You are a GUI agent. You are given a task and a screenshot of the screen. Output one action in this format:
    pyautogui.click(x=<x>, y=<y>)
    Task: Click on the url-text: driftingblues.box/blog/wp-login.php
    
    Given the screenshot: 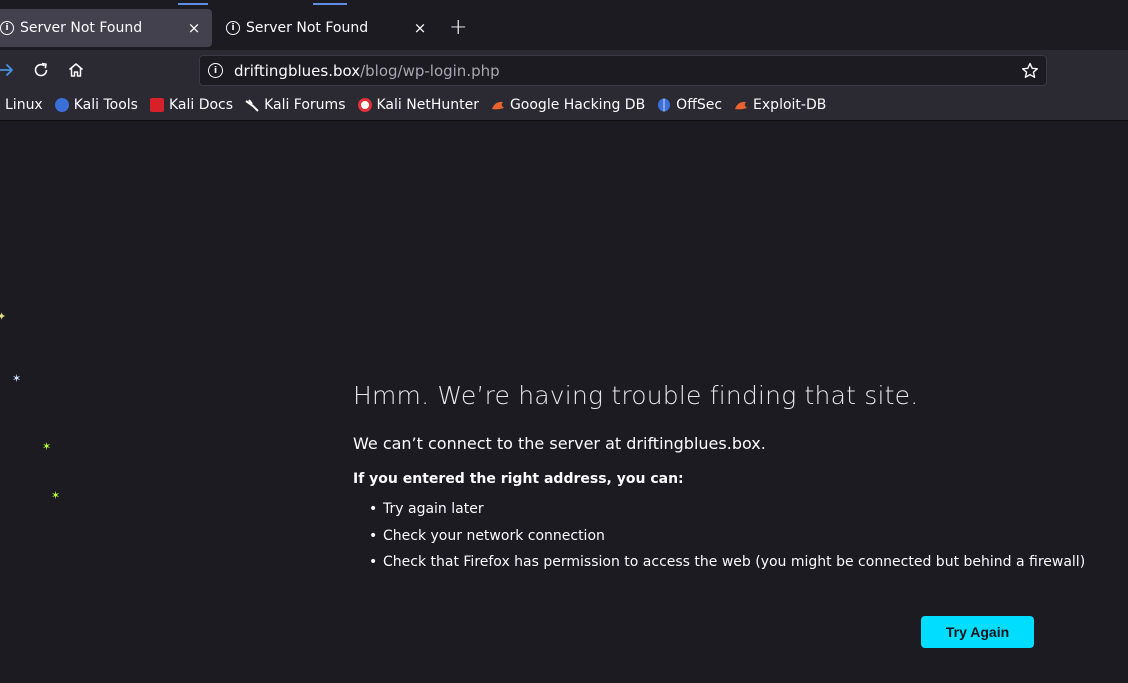 What is the action you would take?
    pyautogui.click(x=367, y=71)
    